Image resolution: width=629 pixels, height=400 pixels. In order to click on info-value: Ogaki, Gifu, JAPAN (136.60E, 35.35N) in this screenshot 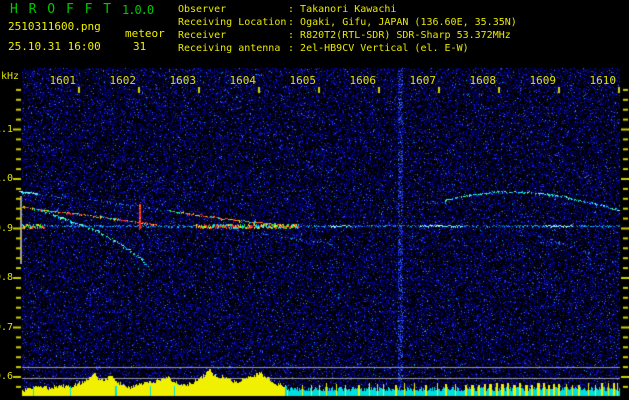, I will do `click(408, 22)`.